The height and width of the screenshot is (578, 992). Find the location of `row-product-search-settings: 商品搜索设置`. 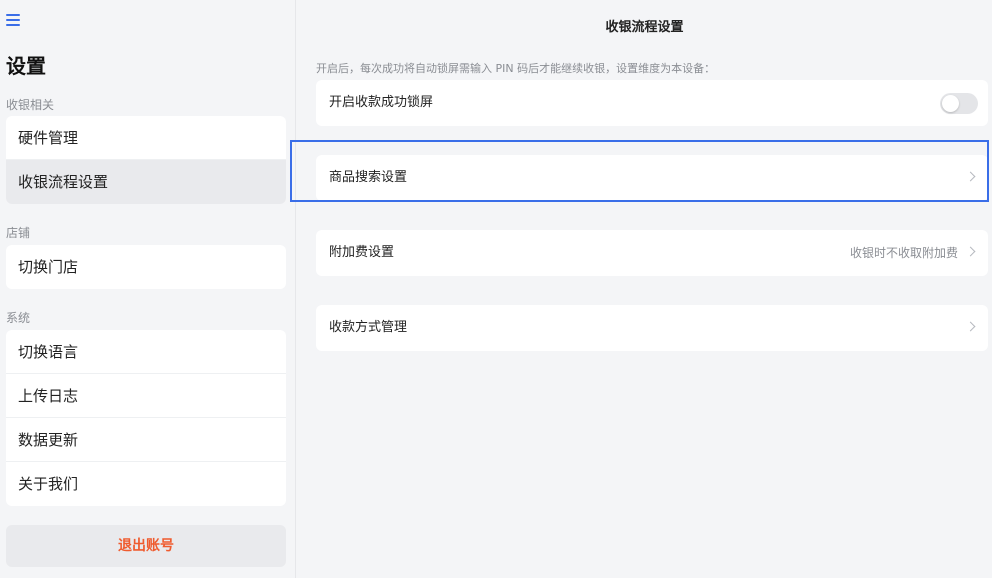

row-product-search-settings: 商品搜索设置 is located at coordinates (652, 178).